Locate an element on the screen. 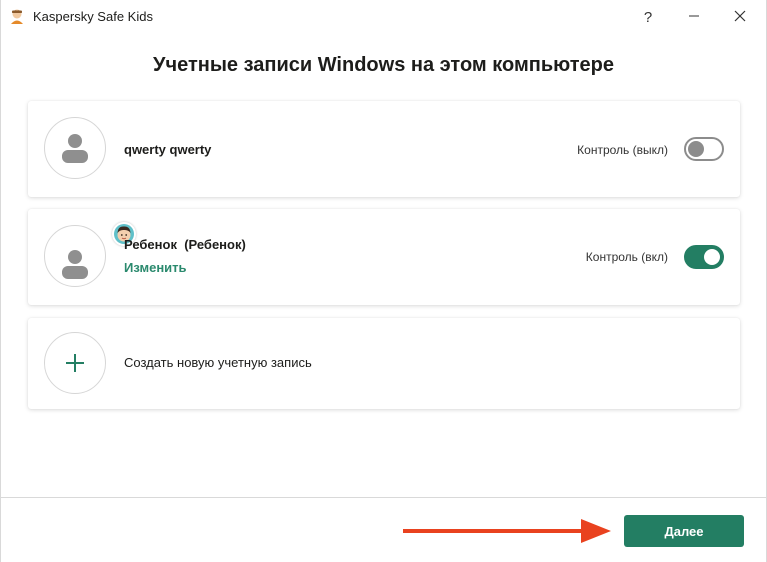 The width and height of the screenshot is (767, 562). control-status-label: Контроль (выкл) is located at coordinates (622, 150).